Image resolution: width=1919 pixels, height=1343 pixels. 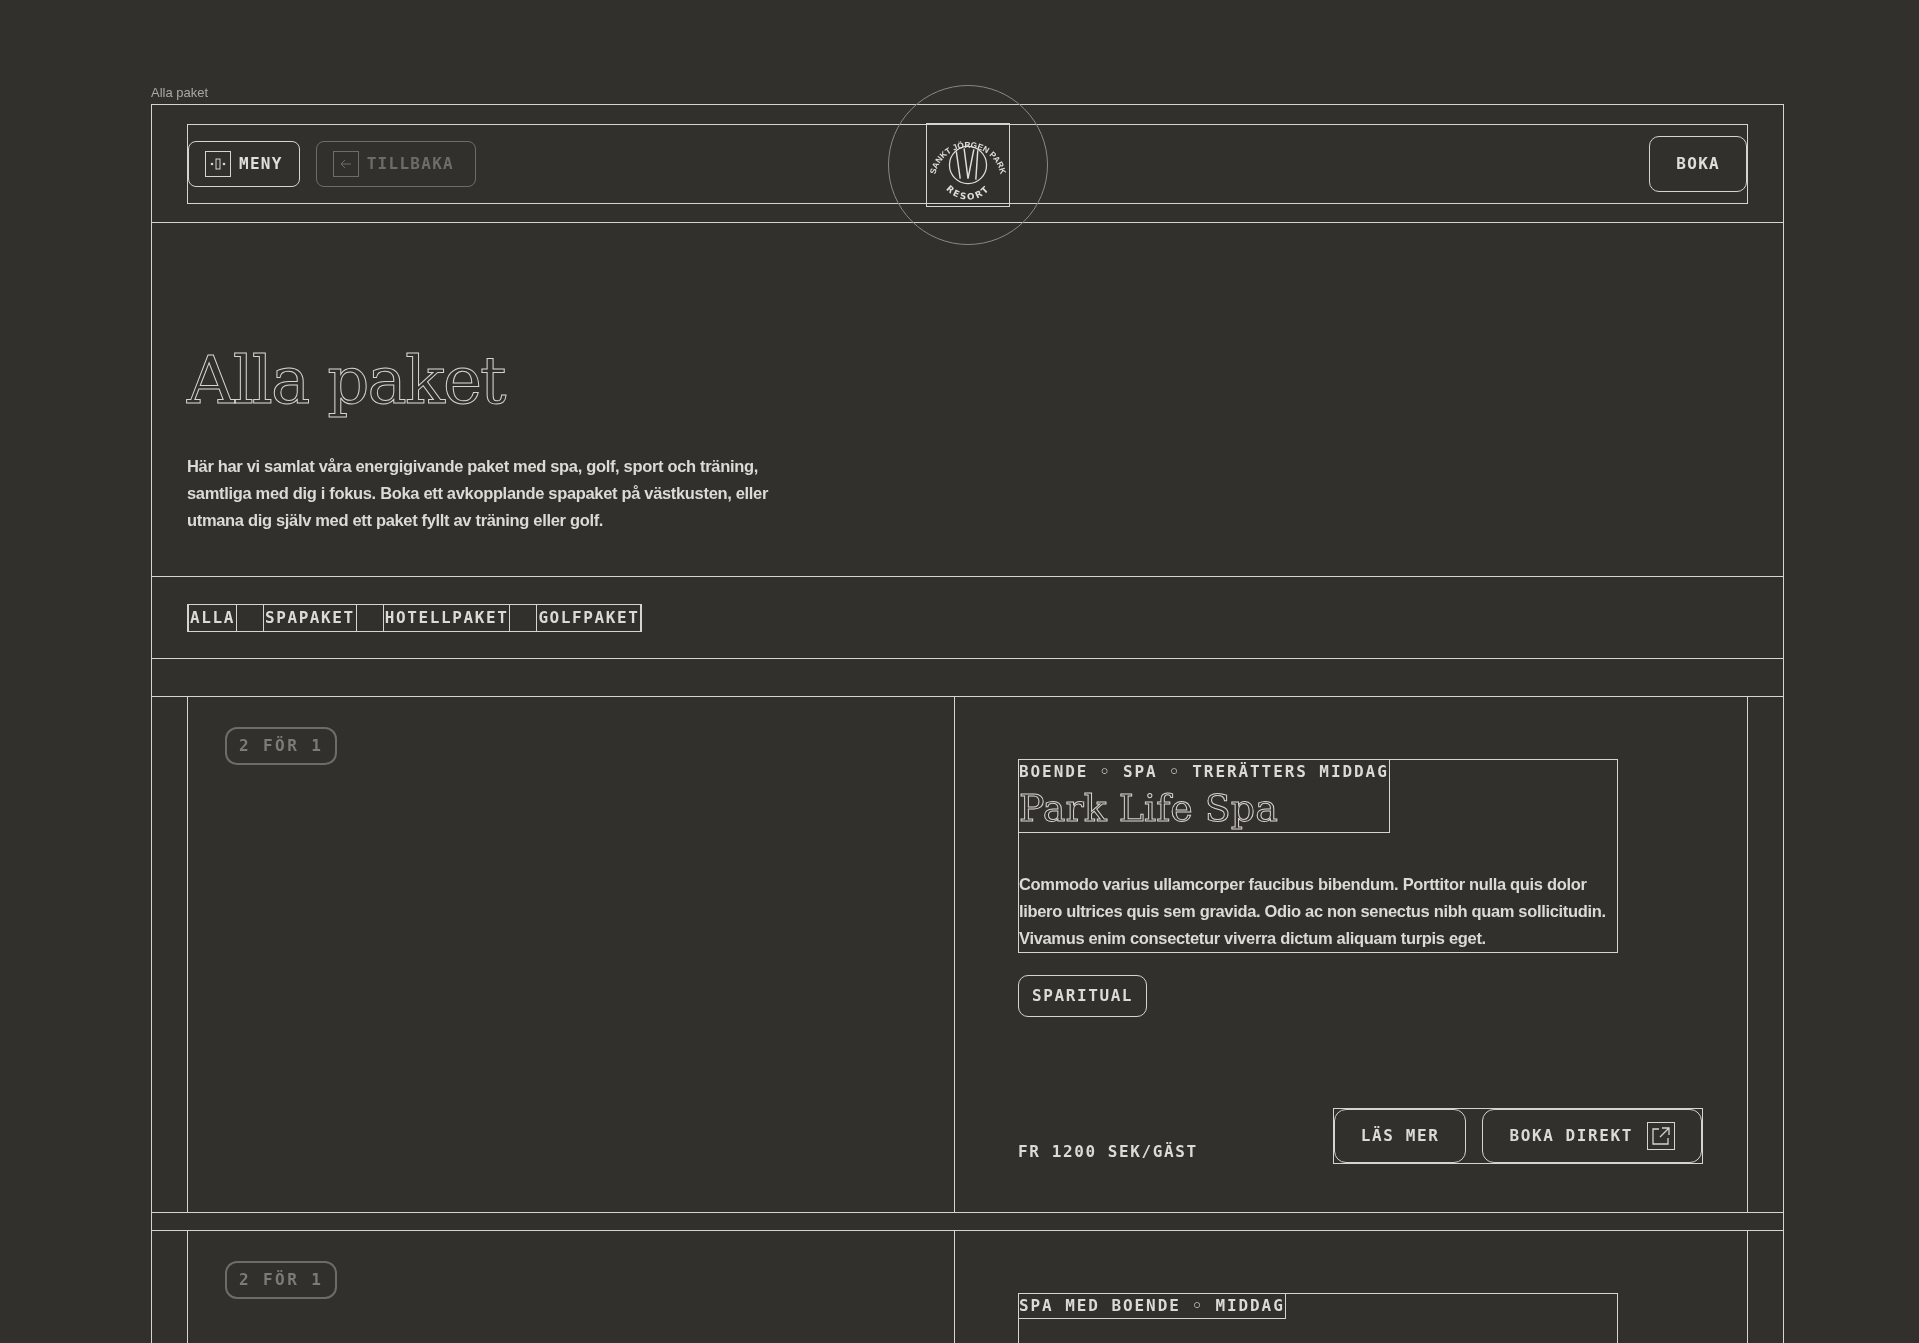 I want to click on filter-tab: HOTELLPAKET, so click(x=446, y=618).